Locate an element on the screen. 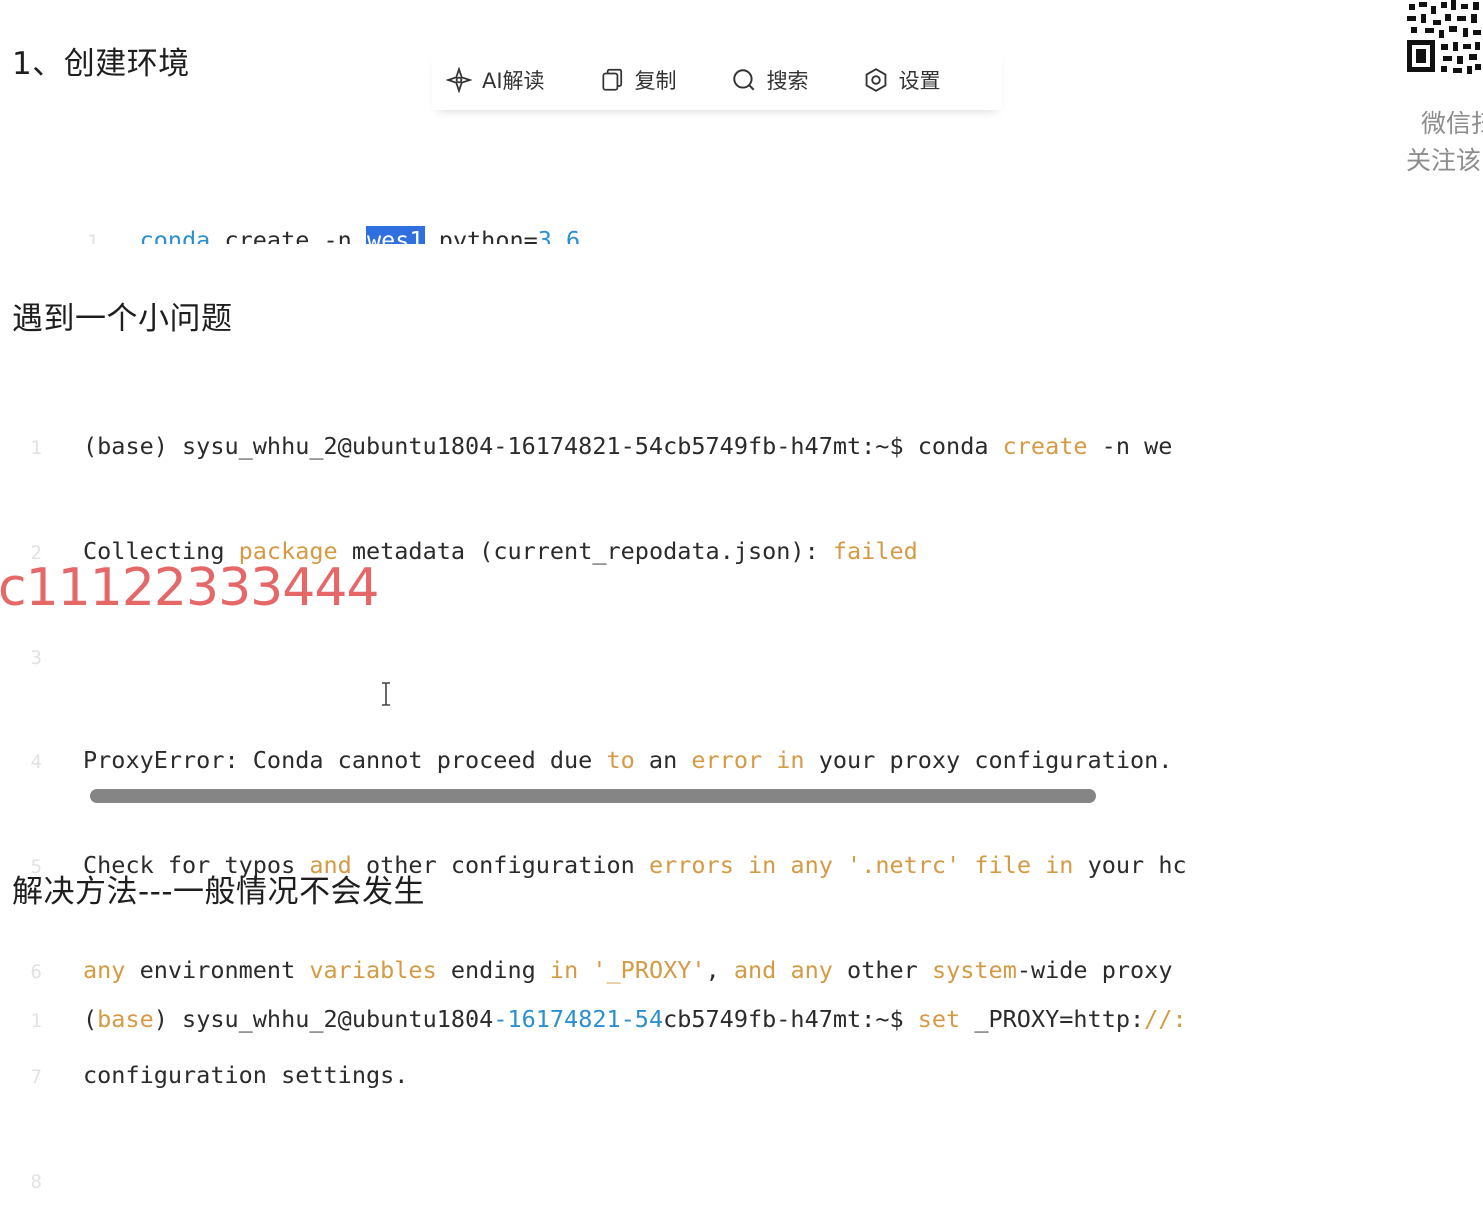 The height and width of the screenshot is (1232, 1483). code-line: 8 is located at coordinates (649, 1180).